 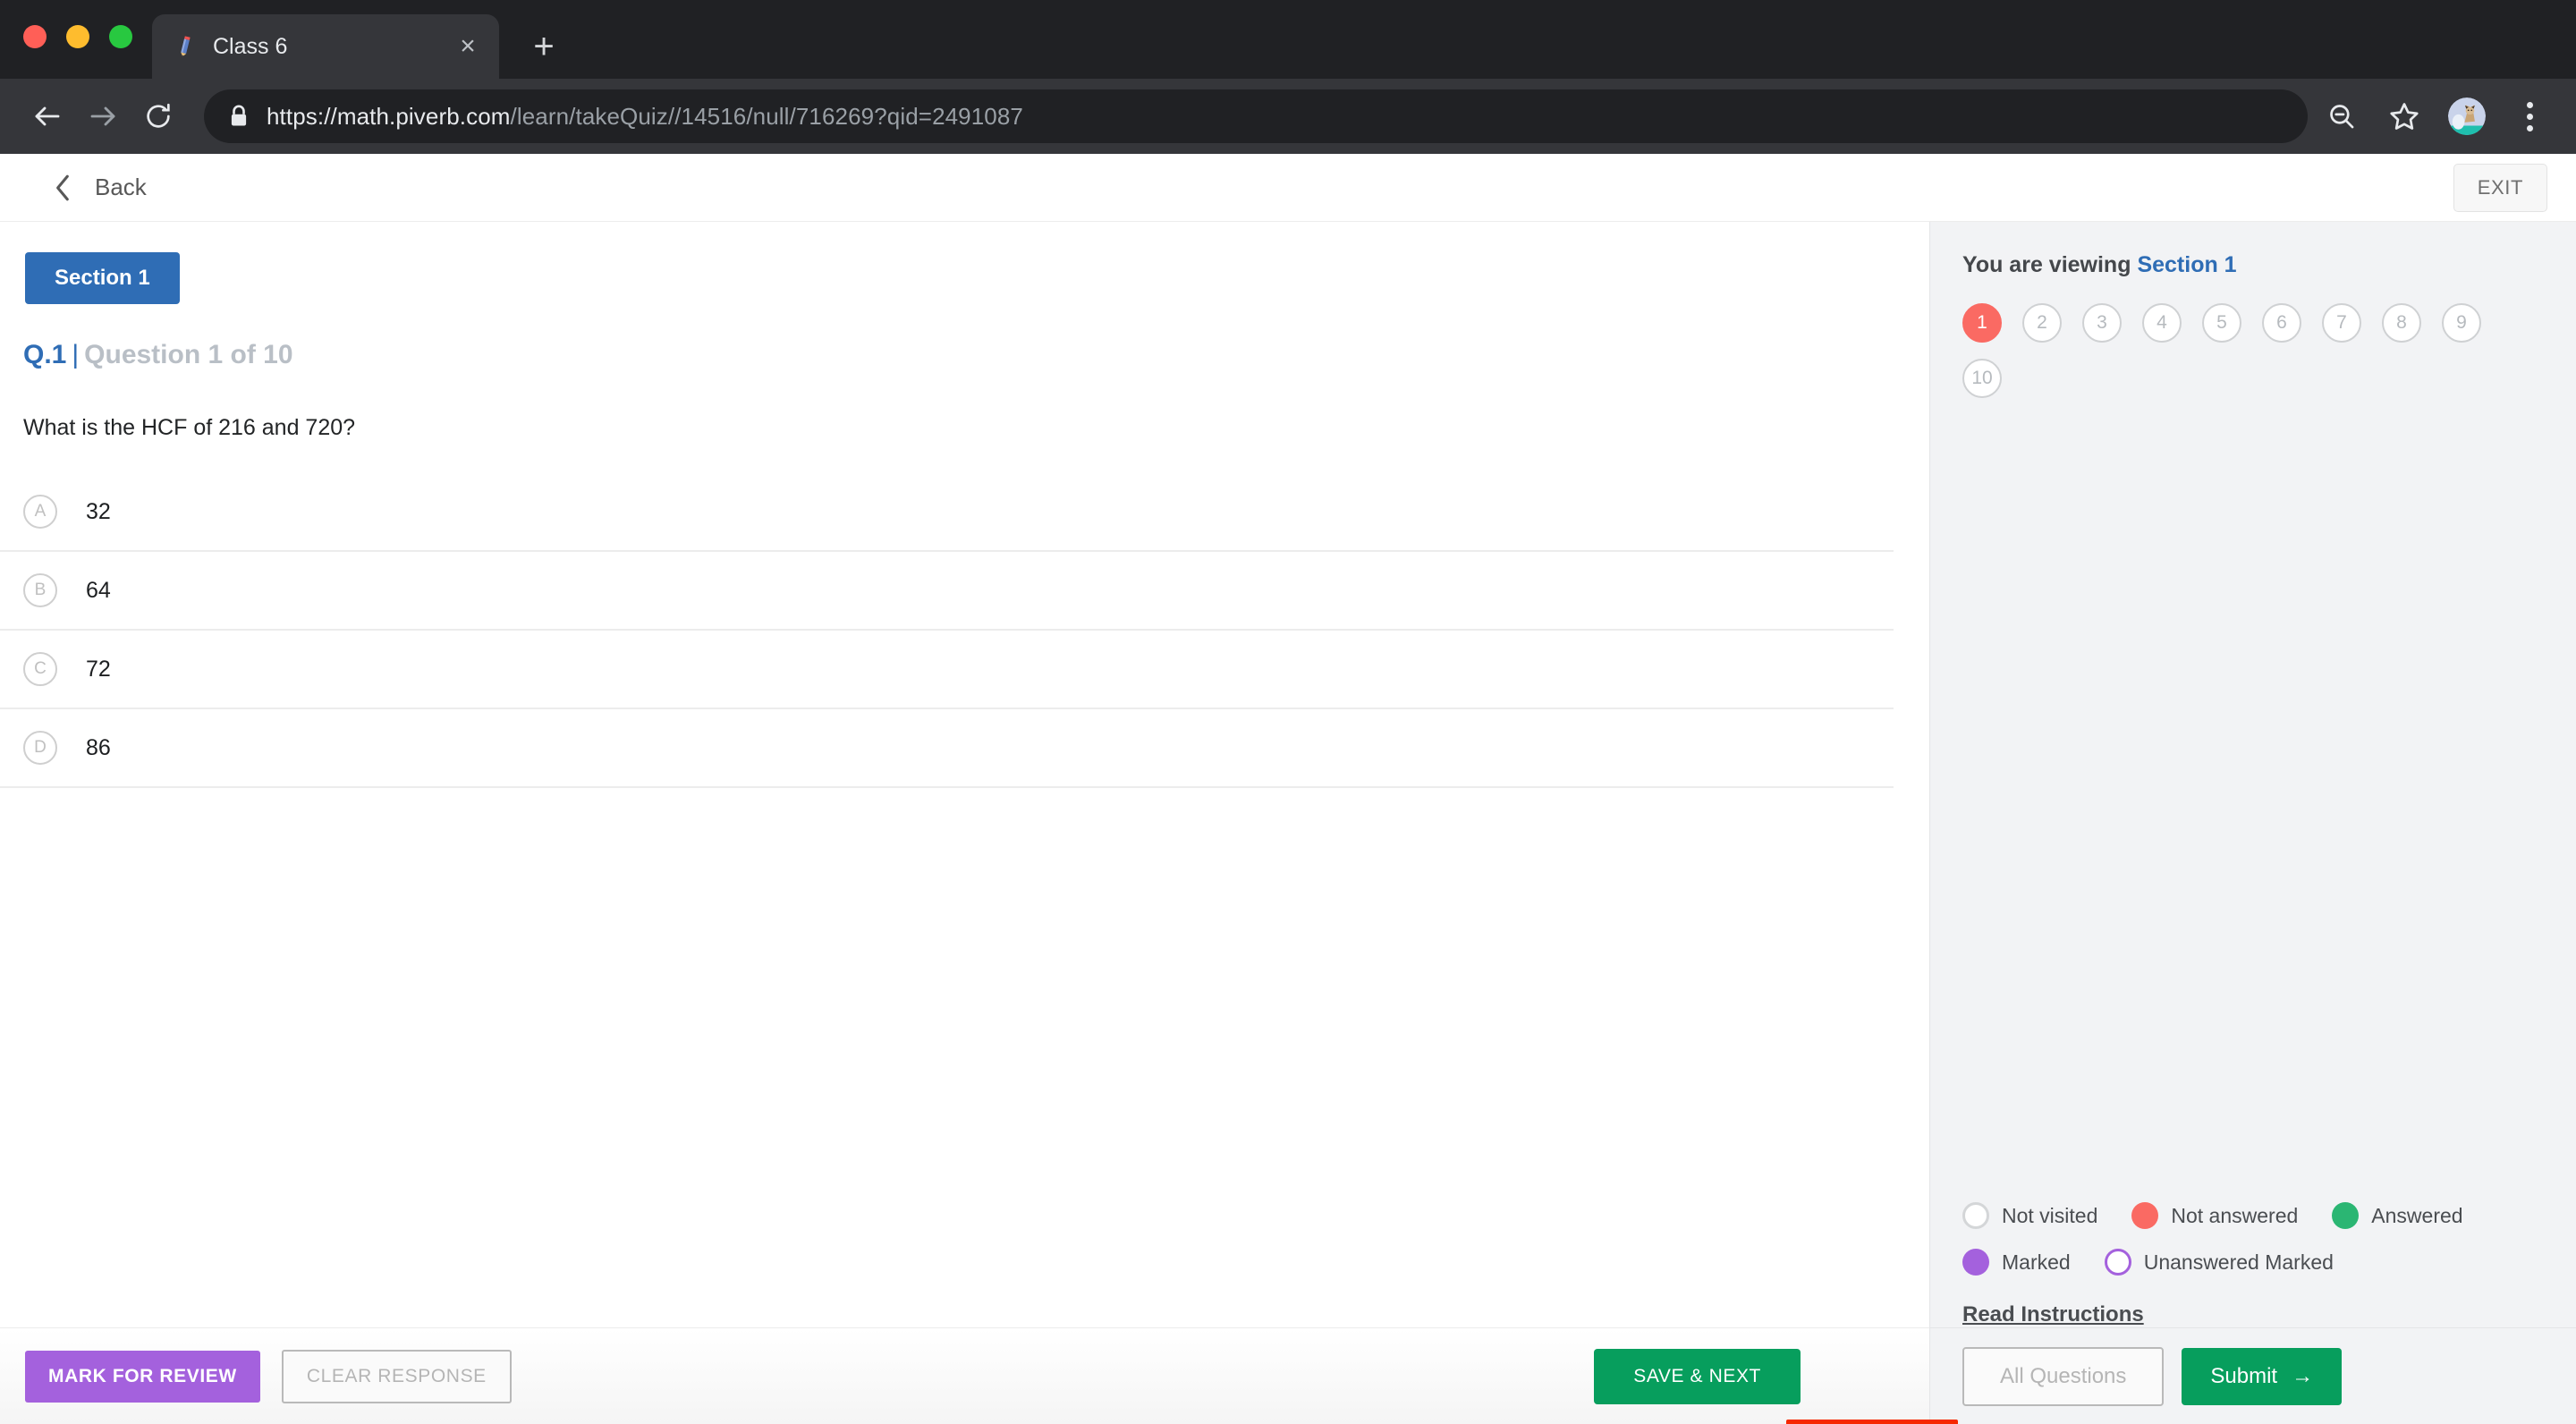 I want to click on pencil-icon, so click(x=186, y=46).